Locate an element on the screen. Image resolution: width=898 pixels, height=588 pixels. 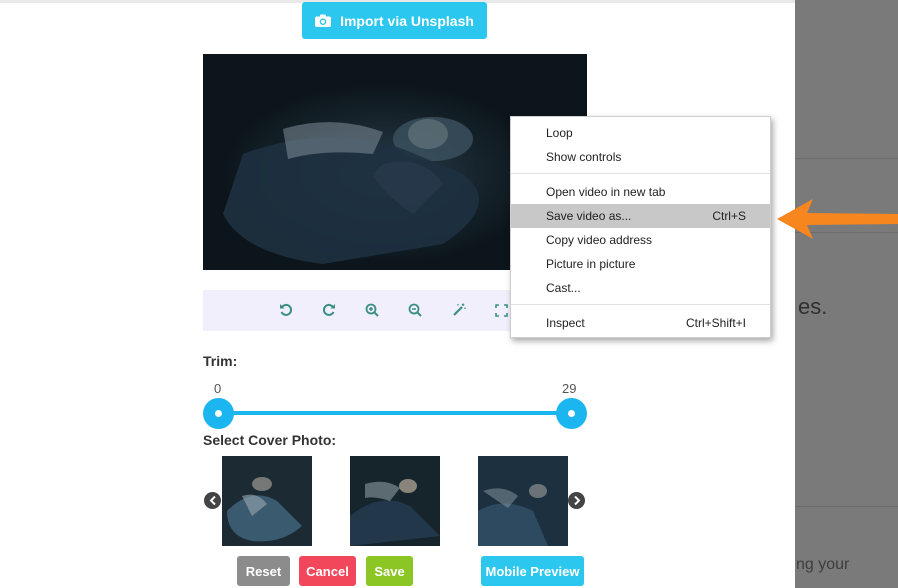
menu-item-label: Show controls is located at coordinates (584, 157).